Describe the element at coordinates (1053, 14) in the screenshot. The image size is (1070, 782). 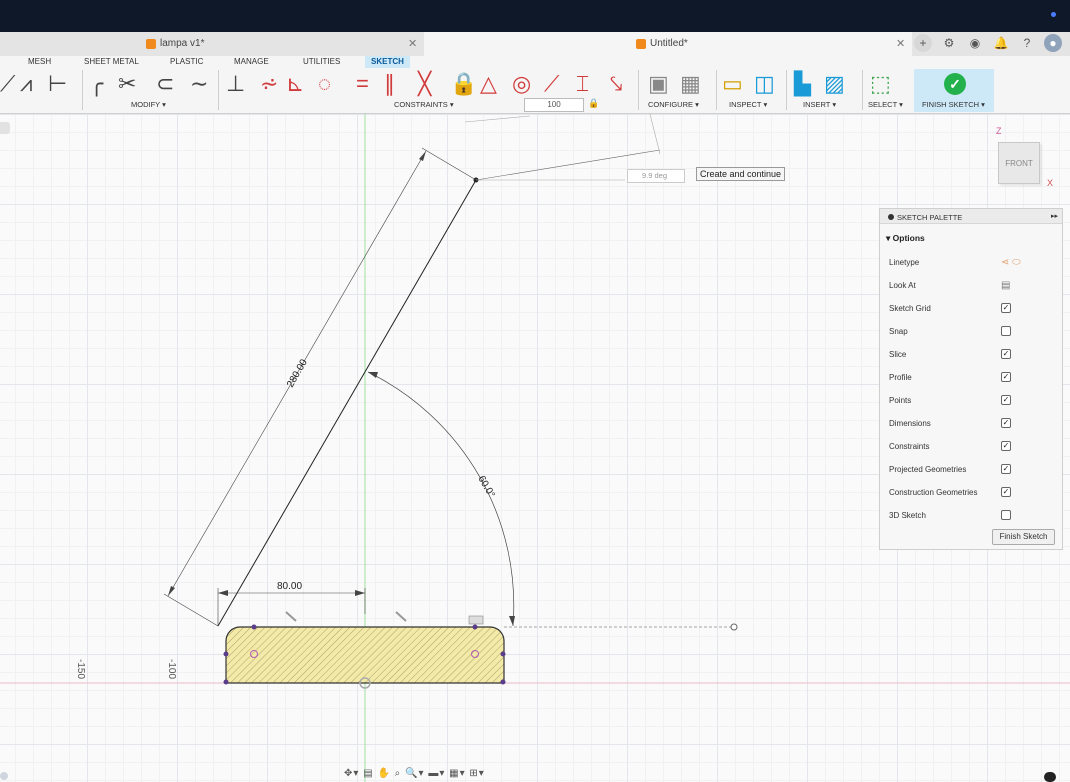
I see `notification-dot` at that location.